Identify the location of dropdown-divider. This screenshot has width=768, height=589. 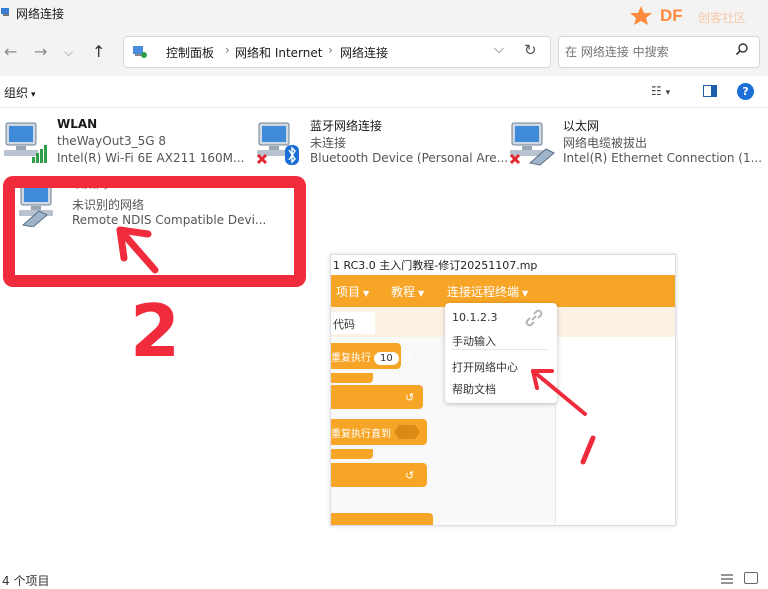
(499, 349).